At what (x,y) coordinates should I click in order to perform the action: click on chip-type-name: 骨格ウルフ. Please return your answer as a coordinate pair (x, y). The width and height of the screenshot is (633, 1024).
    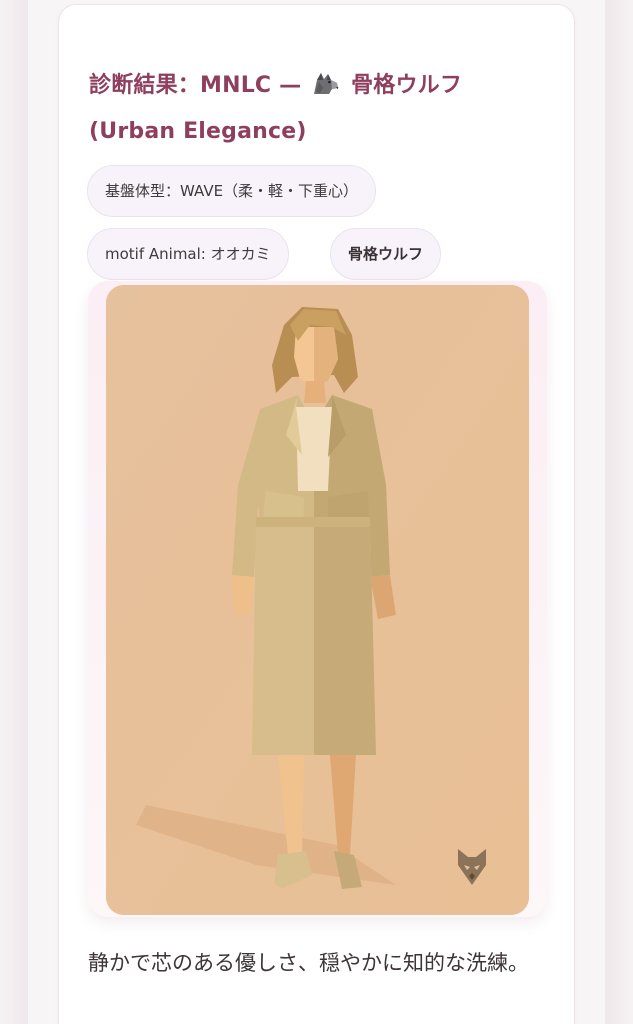
    Looking at the image, I should click on (386, 254).